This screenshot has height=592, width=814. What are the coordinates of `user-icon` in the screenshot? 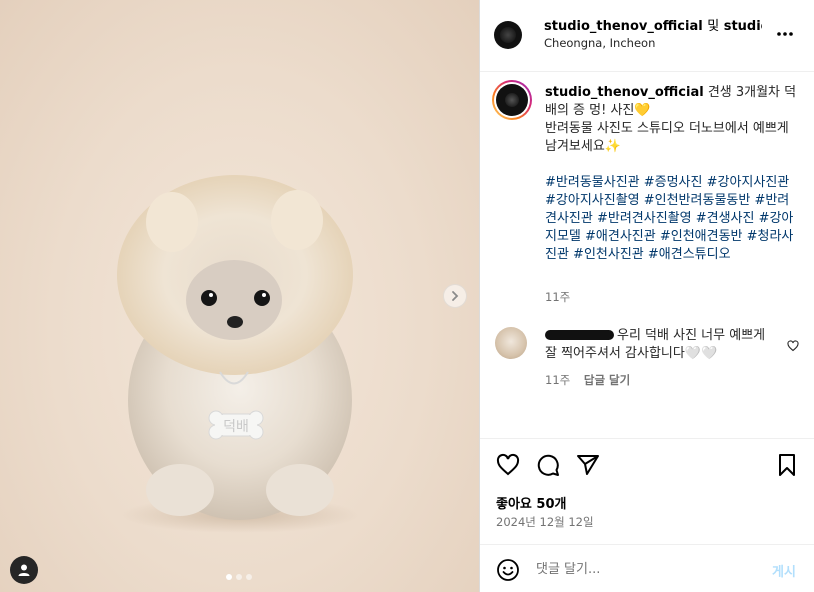 It's located at (24, 570).